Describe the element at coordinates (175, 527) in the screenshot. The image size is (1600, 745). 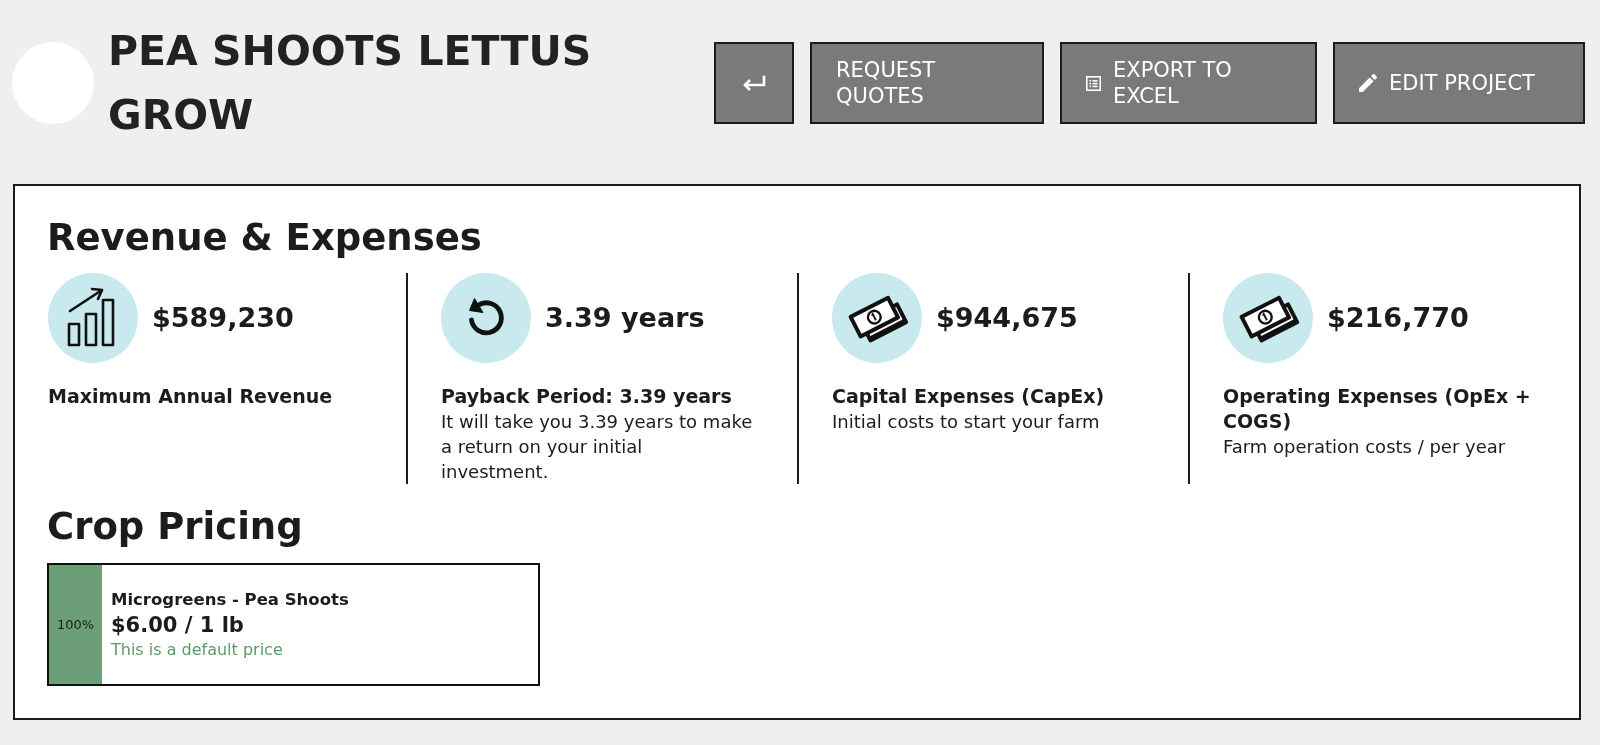
I see `section-heading: Crop Pricing` at that location.